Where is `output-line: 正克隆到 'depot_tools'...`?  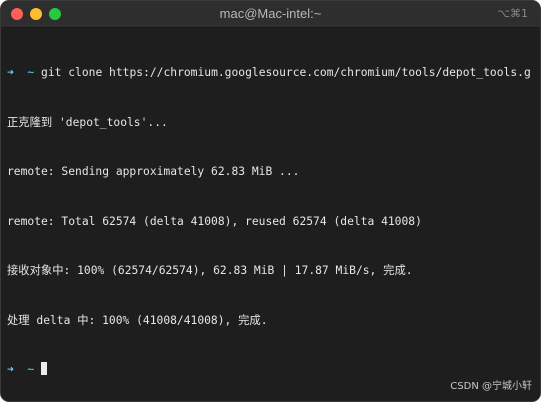 output-line: 正克隆到 'depot_tools'... is located at coordinates (87, 122).